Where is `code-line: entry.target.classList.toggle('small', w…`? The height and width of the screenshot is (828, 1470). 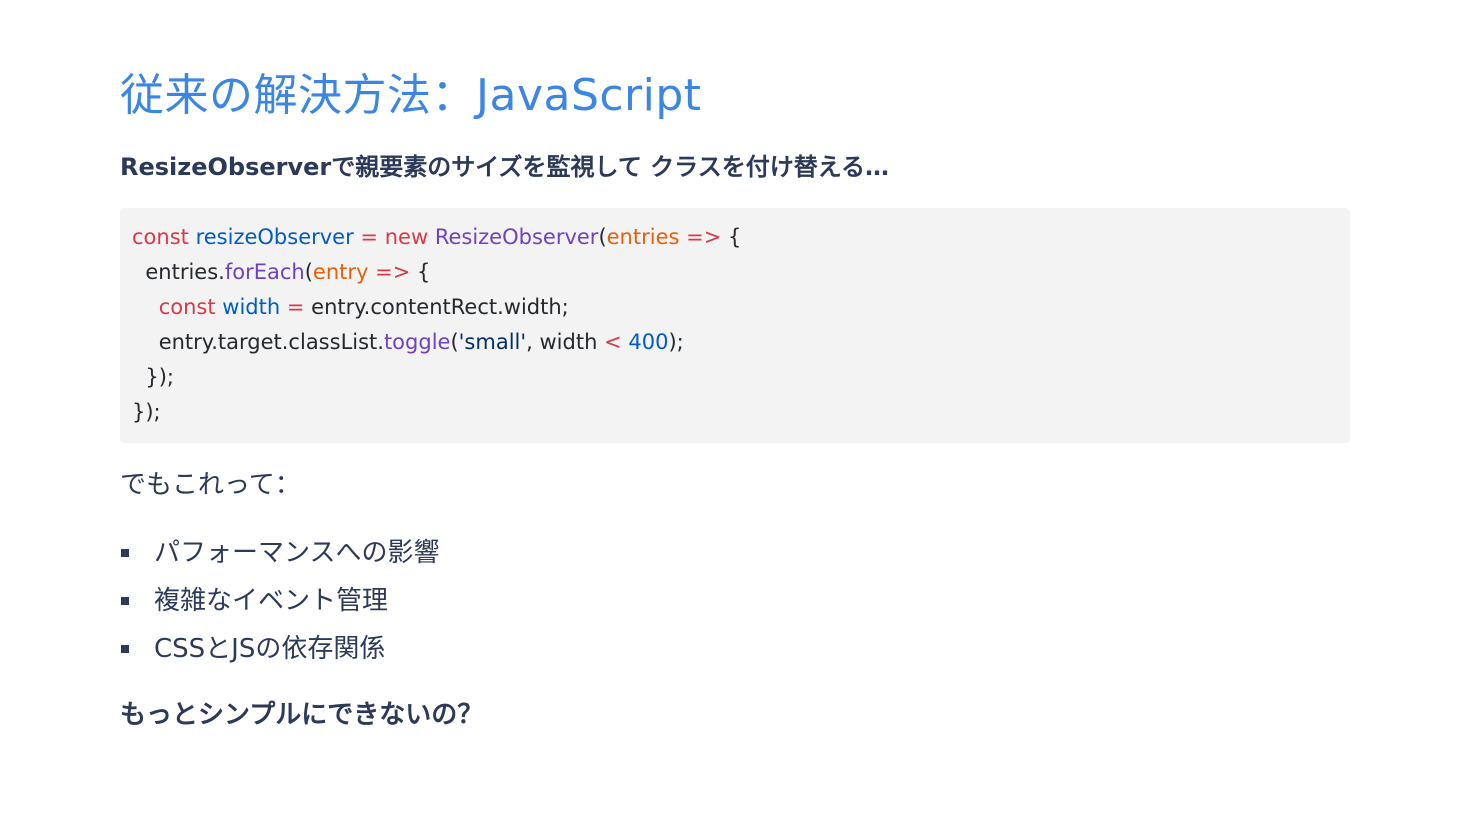
code-line: entry.target.classList.toggle('small', w… is located at coordinates (735, 342).